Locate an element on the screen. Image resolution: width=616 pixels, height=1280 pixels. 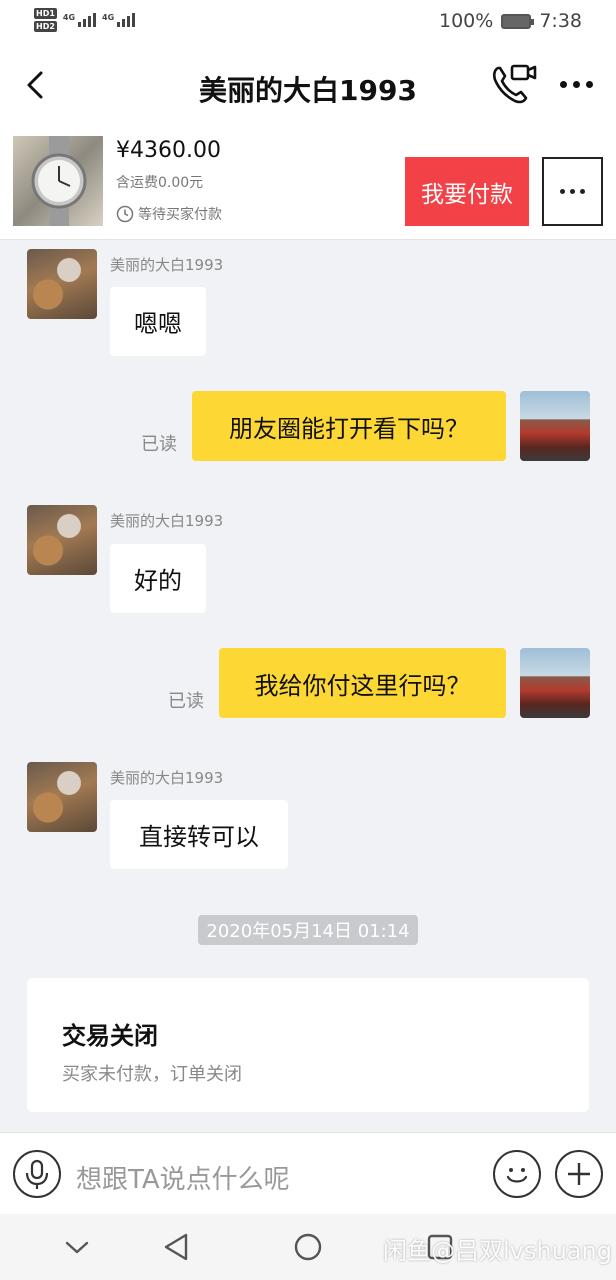
mic-icon is located at coordinates (37, 1174).